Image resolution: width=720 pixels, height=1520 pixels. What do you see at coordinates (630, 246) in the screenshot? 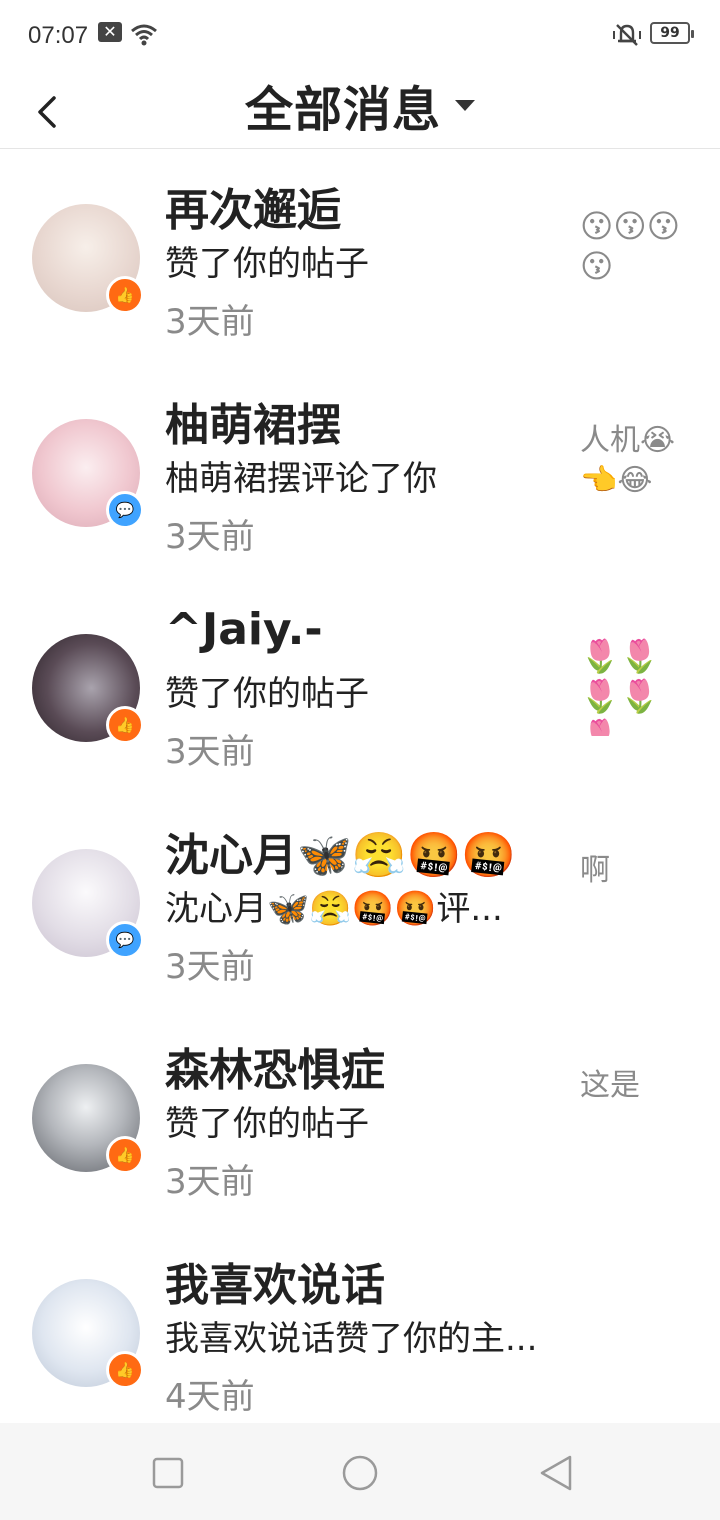
I see `message-preview: 😗😗😗😗` at bounding box center [630, 246].